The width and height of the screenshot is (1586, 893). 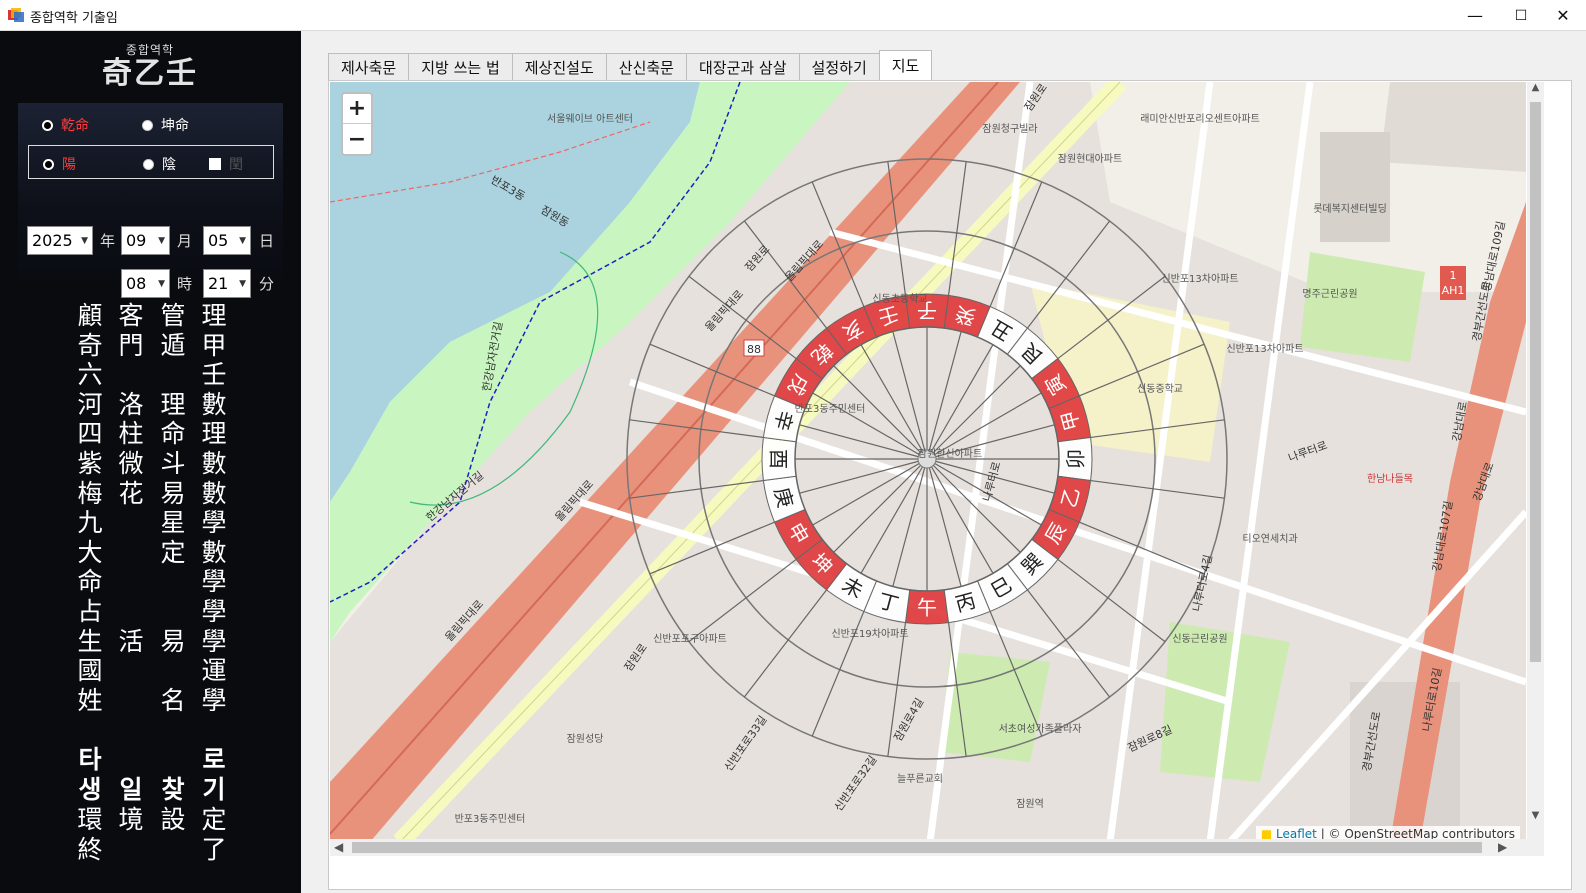 I want to click on menu-glyph: 生, so click(x=90, y=642).